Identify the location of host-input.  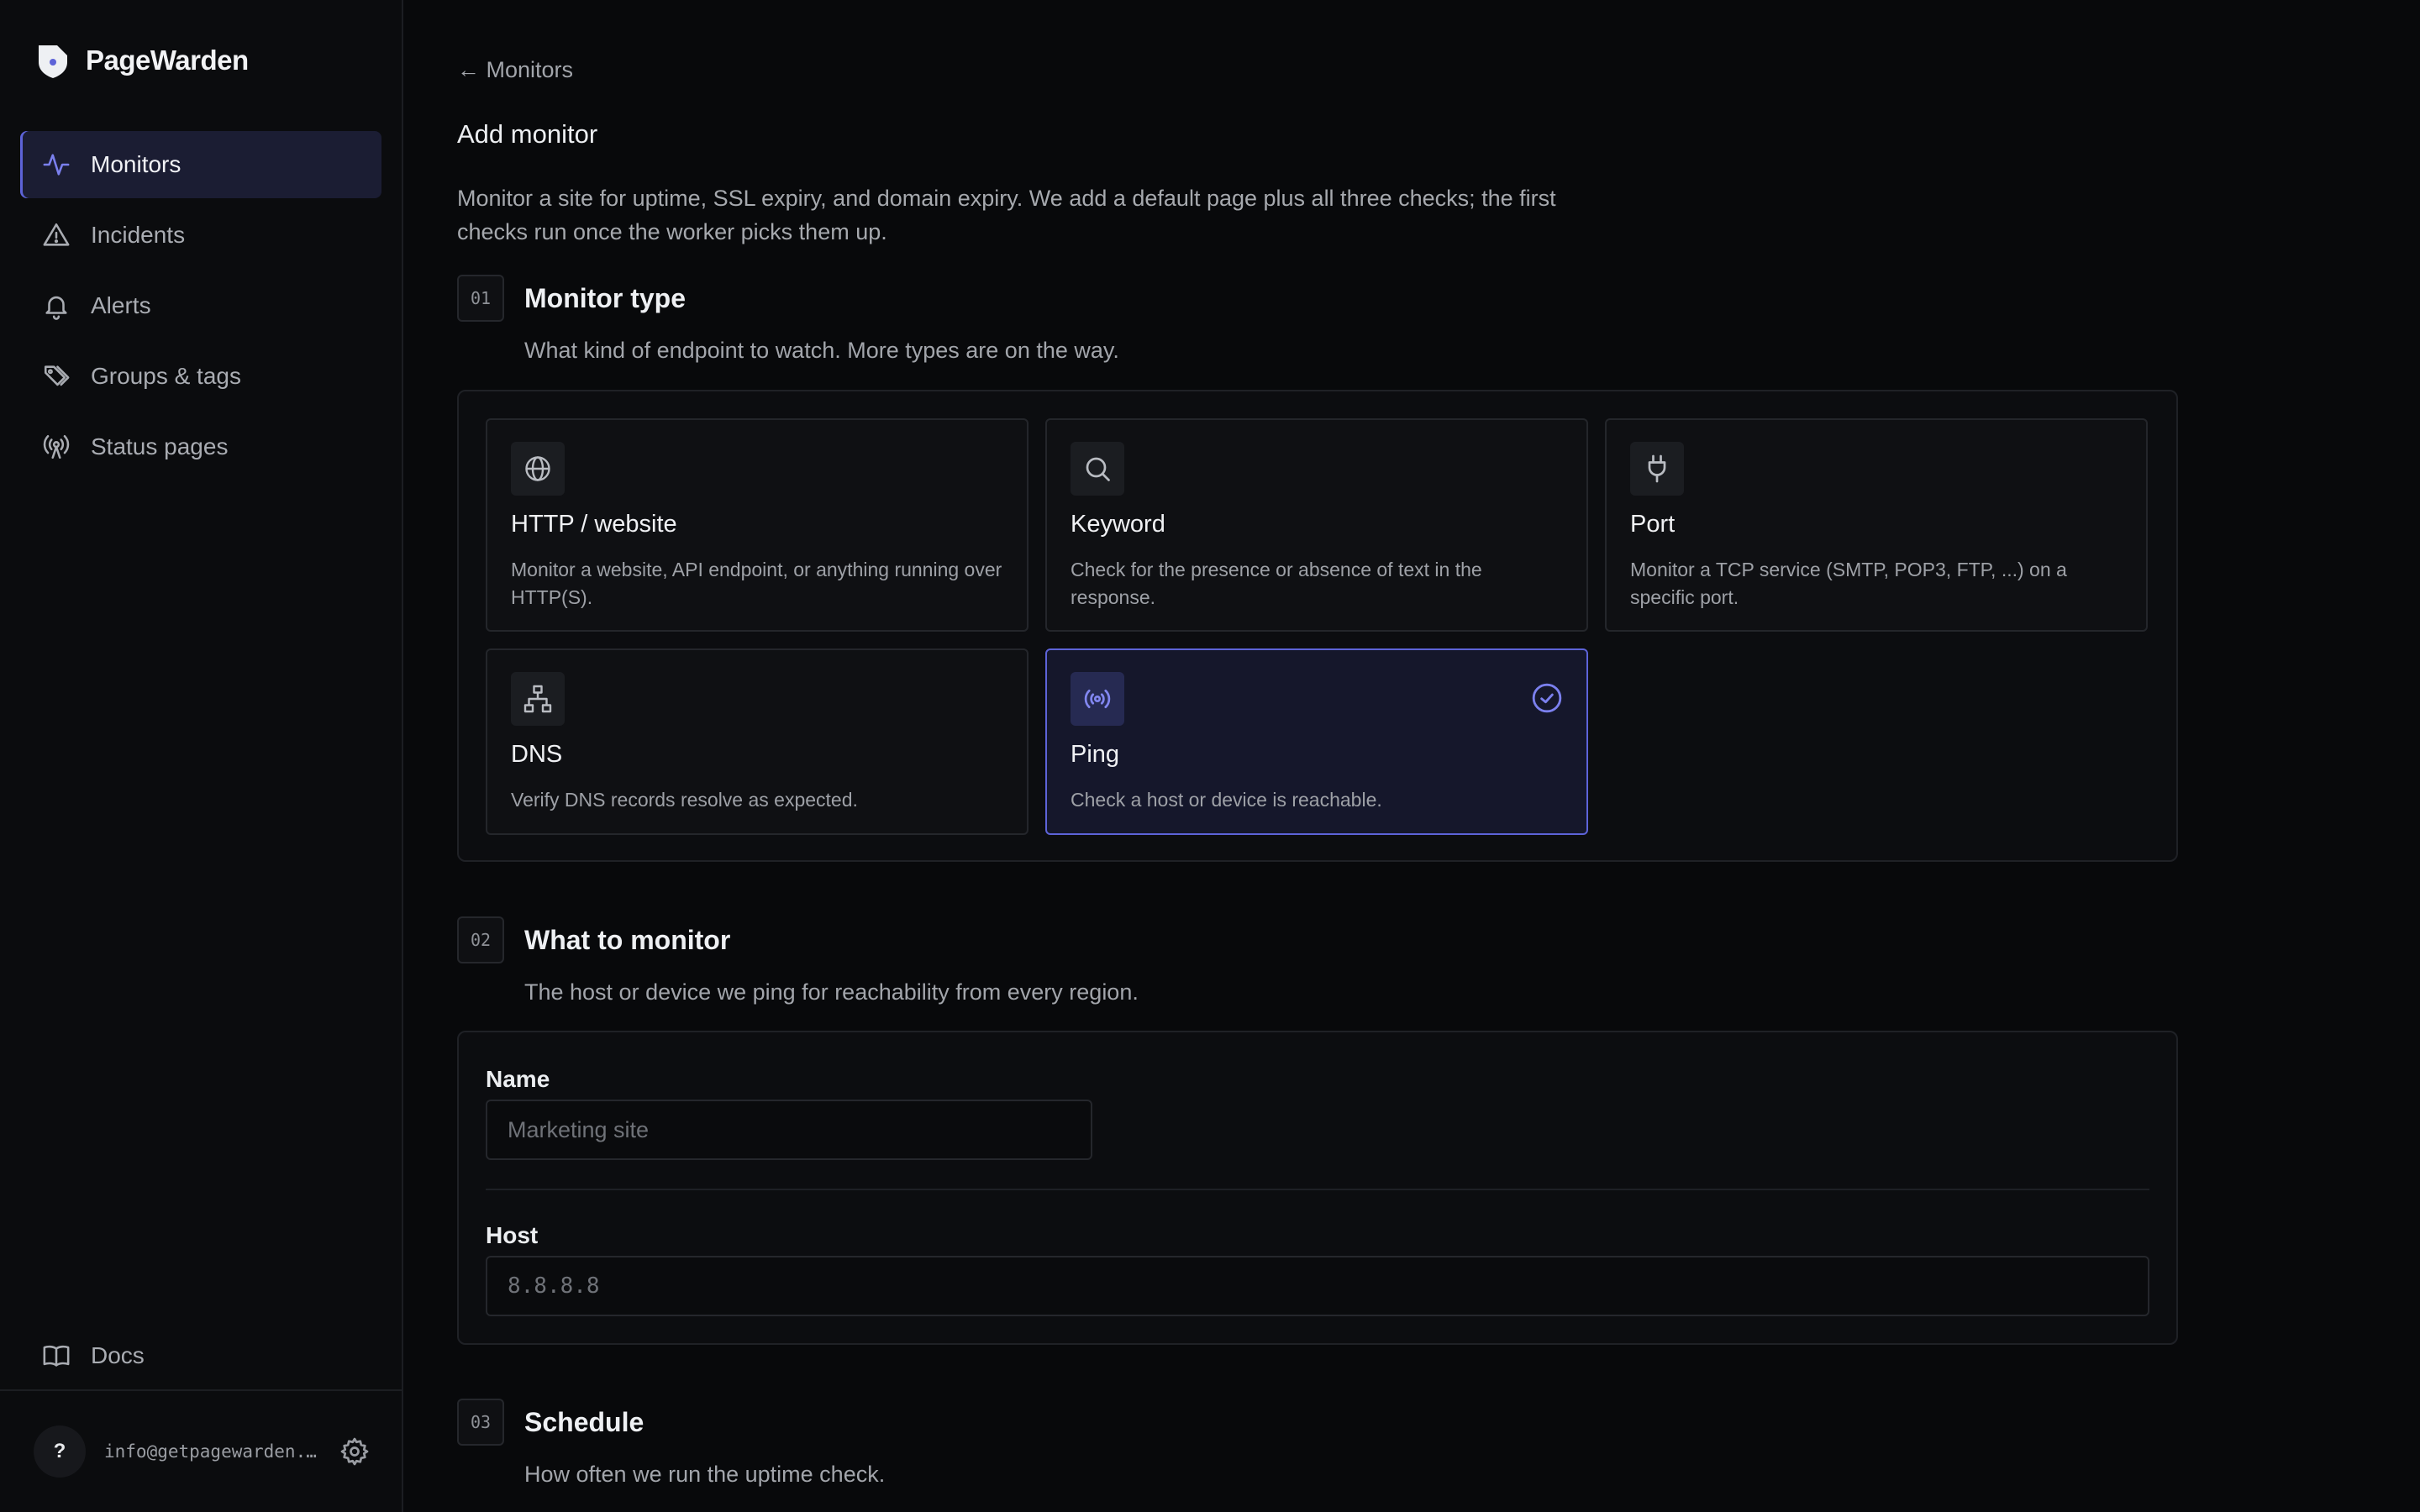
(1317, 1286).